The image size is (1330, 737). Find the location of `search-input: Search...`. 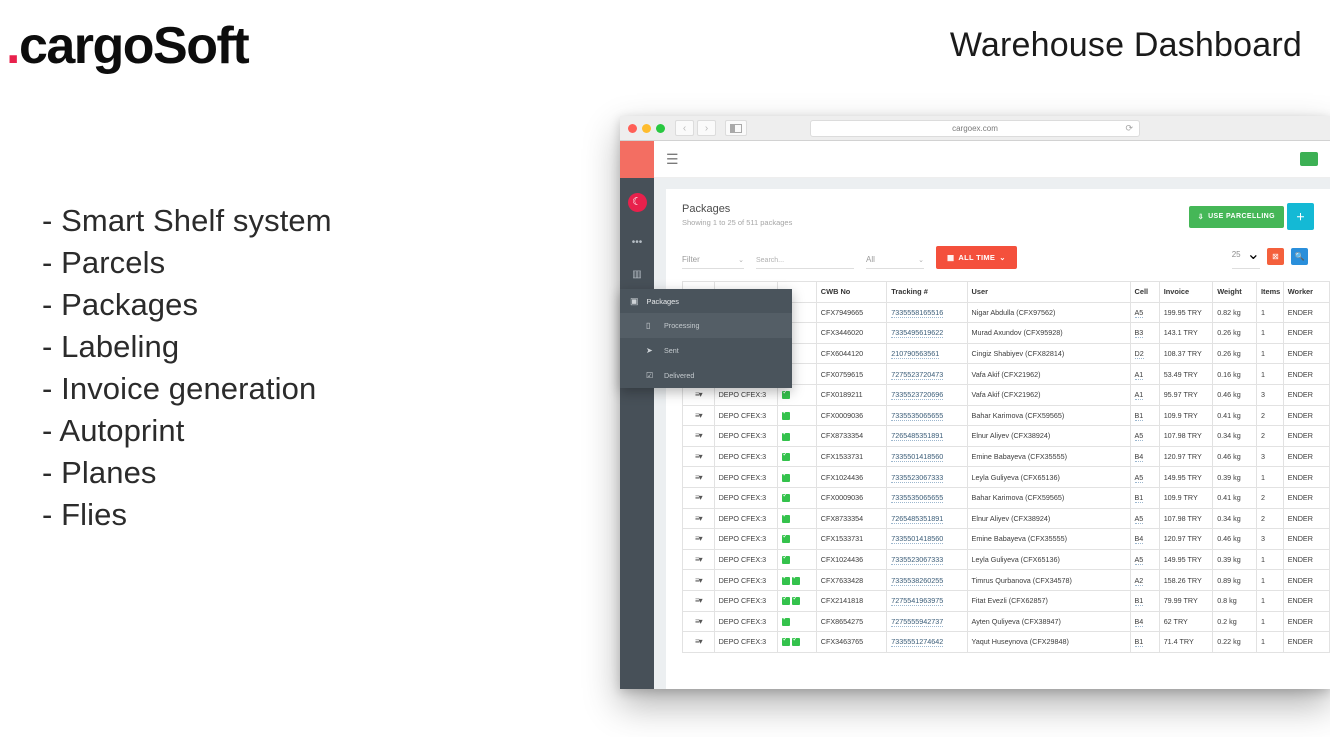

search-input: Search... is located at coordinates (805, 263).